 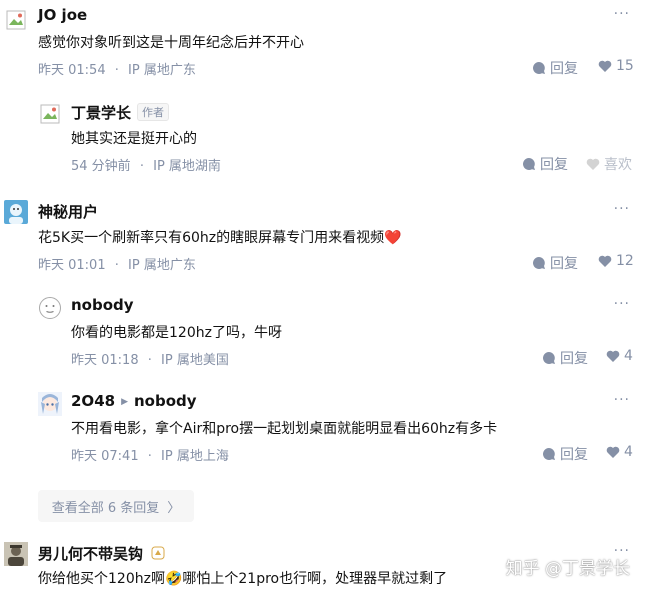 What do you see at coordinates (567, 569) in the screenshot?
I see `watermark: 知乎 @丁景学长` at bounding box center [567, 569].